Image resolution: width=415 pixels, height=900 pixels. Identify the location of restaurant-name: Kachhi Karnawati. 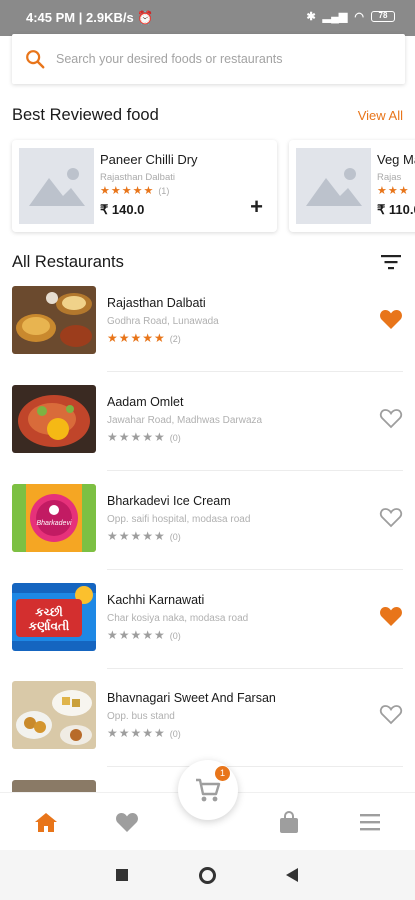
(156, 600).